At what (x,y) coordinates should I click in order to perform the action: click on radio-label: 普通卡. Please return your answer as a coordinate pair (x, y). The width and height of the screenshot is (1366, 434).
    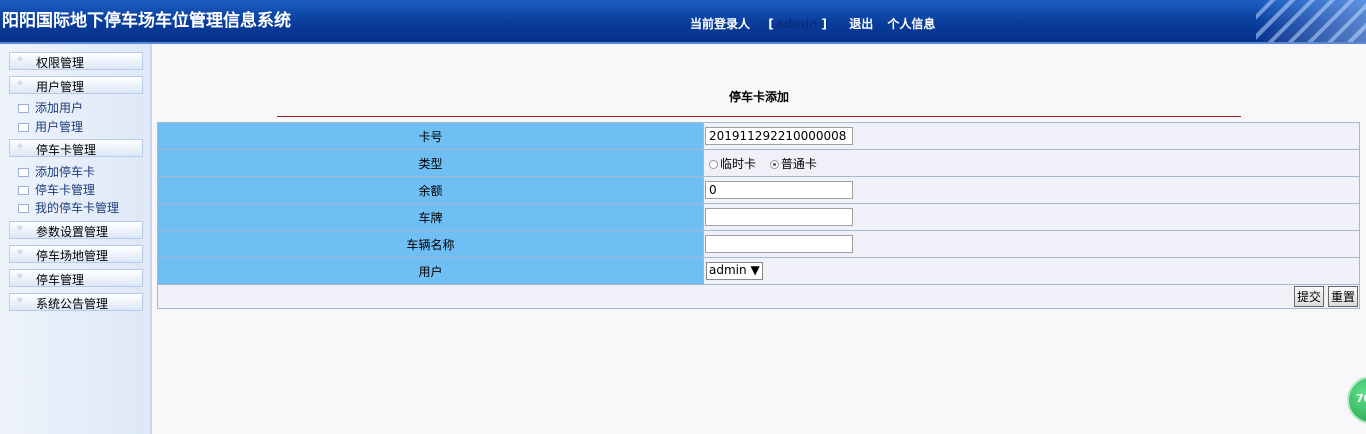
    Looking at the image, I should click on (798, 163).